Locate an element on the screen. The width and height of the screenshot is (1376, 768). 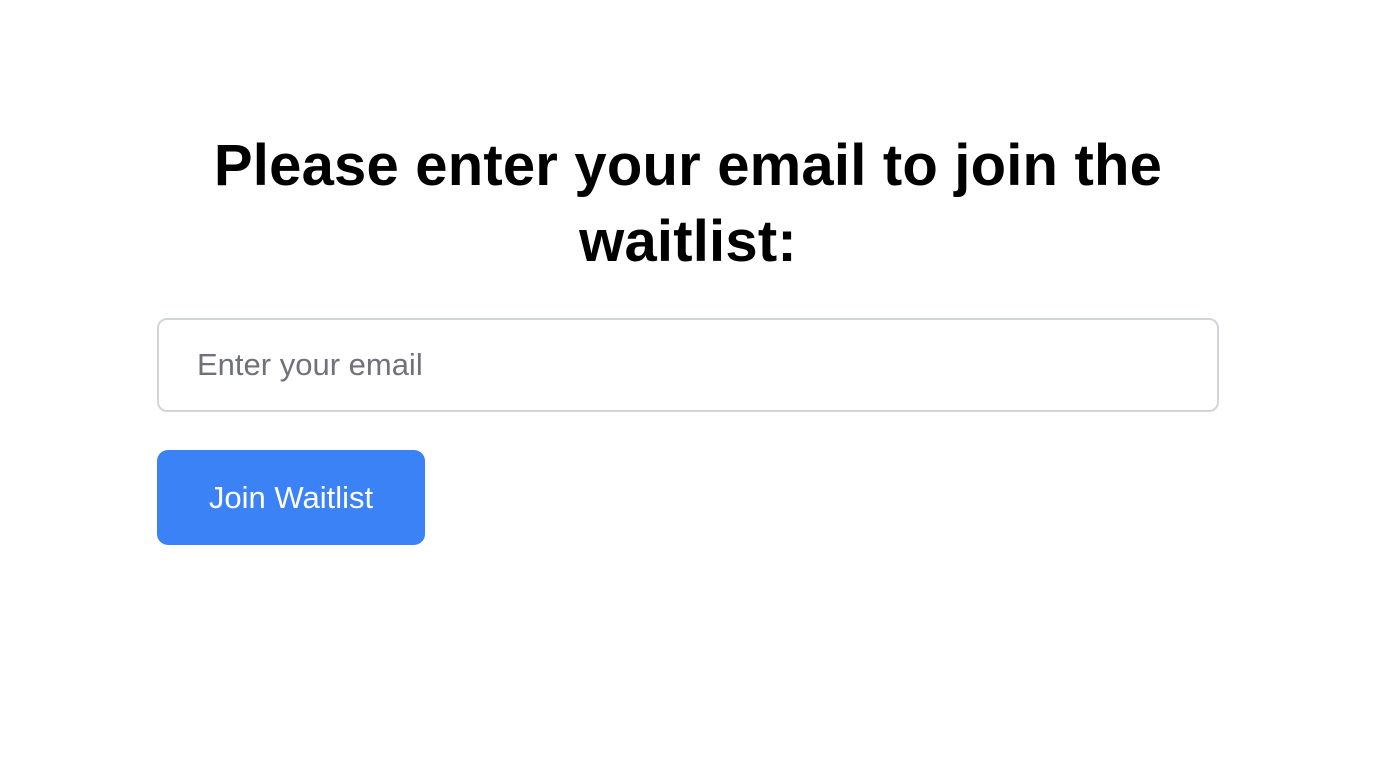
email-field is located at coordinates (688, 365).